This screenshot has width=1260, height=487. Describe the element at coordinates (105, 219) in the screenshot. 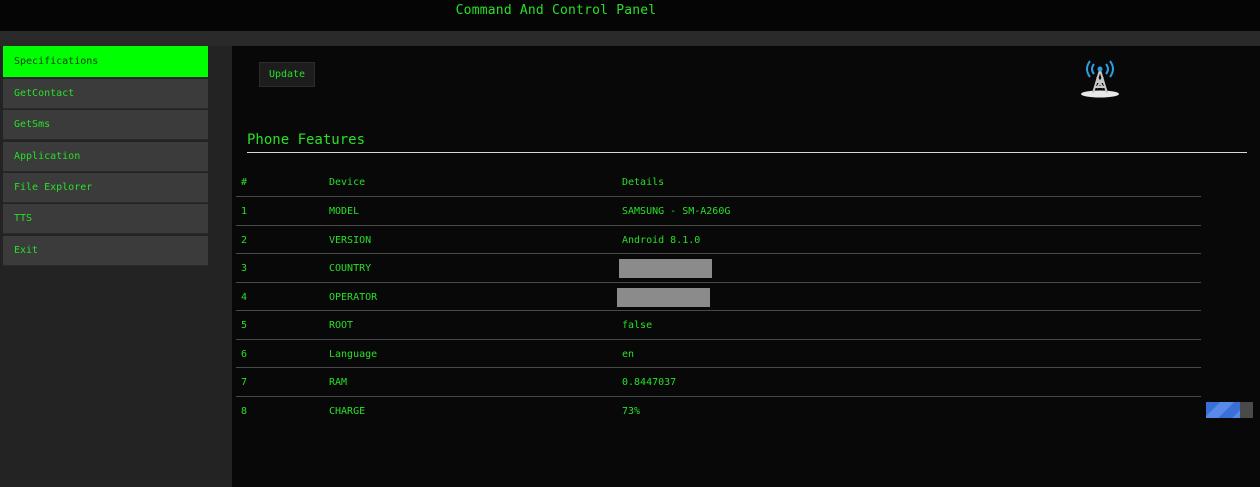

I see `sidebar-item-tts: TTS` at that location.